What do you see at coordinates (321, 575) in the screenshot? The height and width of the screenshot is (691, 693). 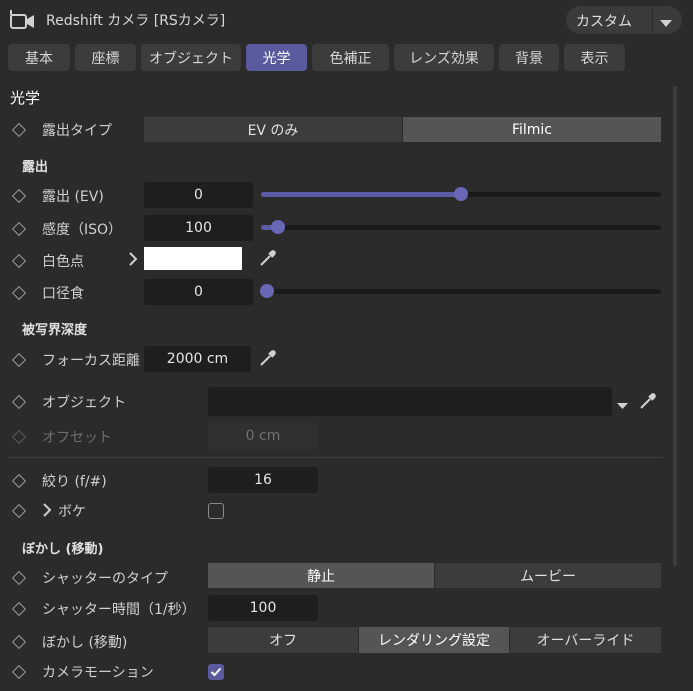 I see `shutter-type-still: 静止` at bounding box center [321, 575].